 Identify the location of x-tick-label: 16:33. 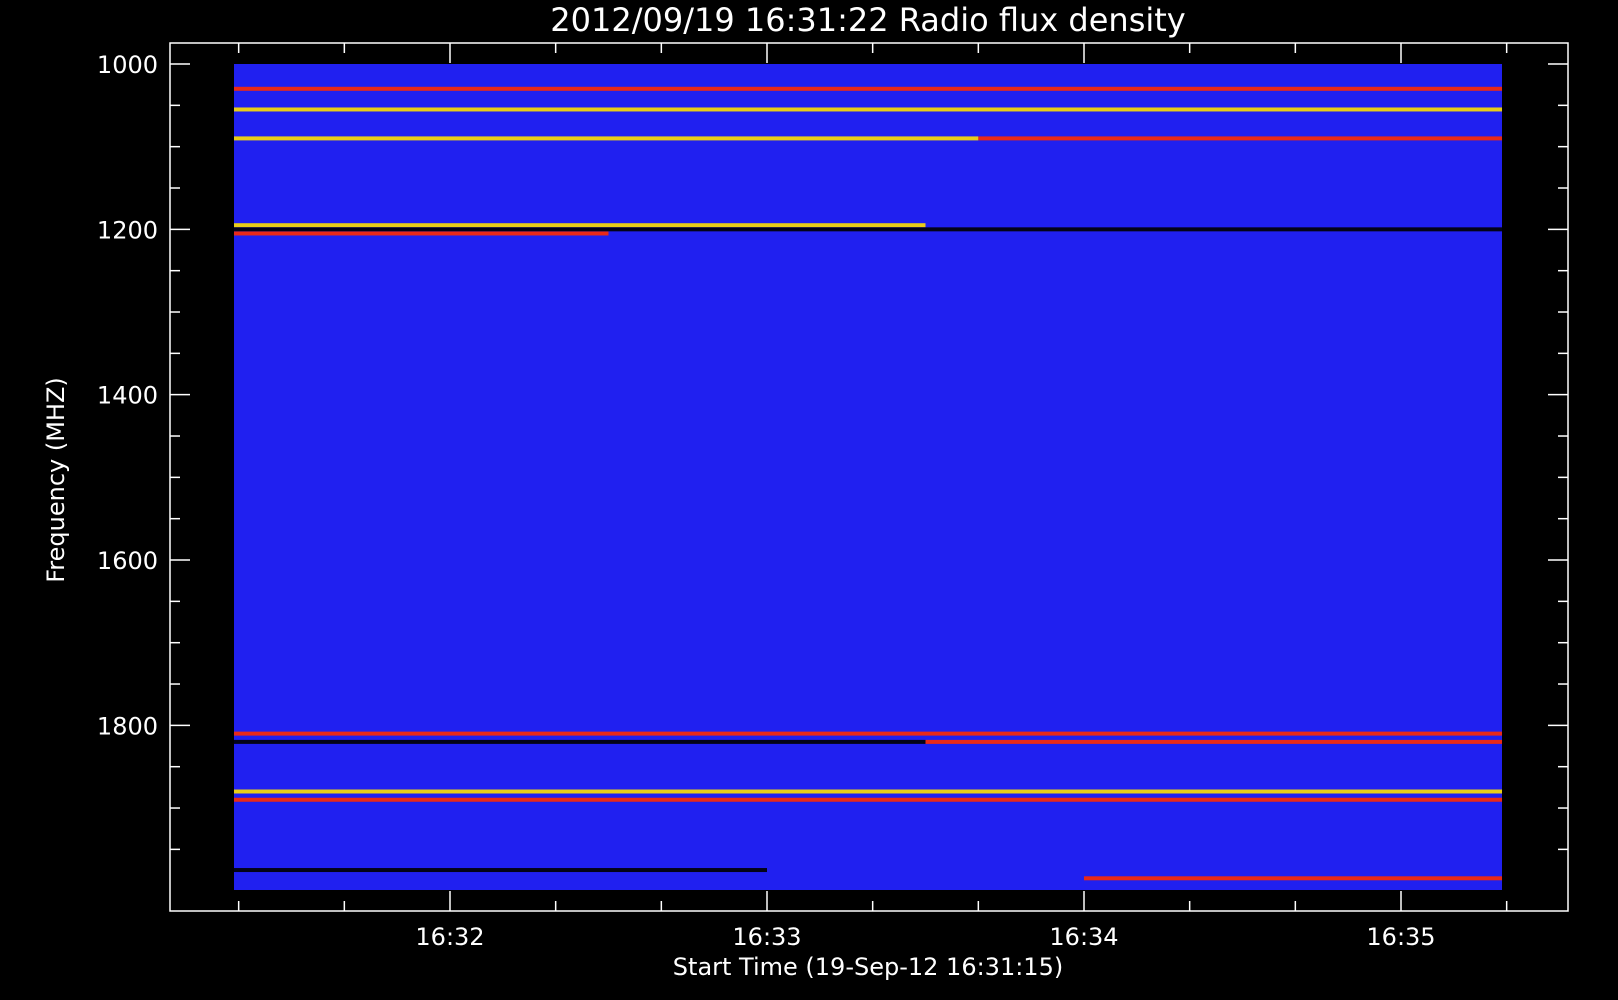
(766, 937).